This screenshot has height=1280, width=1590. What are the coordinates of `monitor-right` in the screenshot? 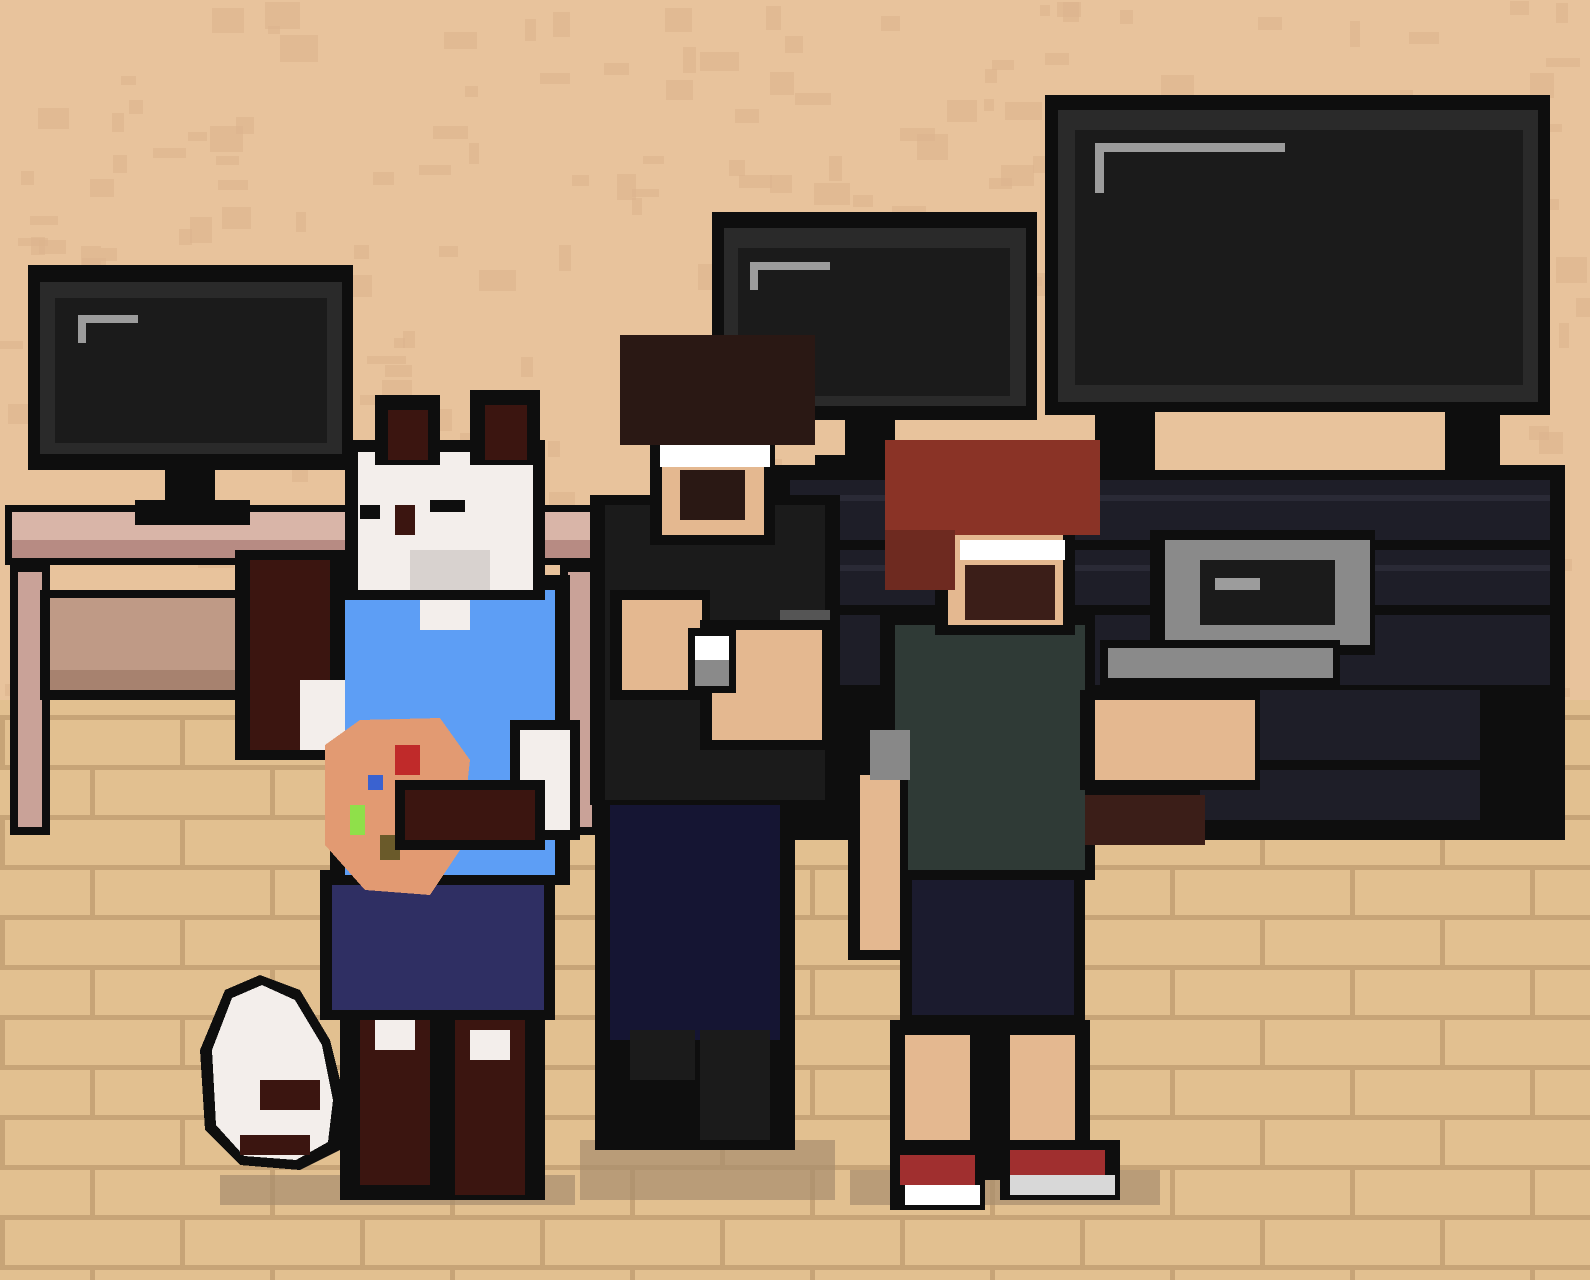 It's located at (1297, 282).